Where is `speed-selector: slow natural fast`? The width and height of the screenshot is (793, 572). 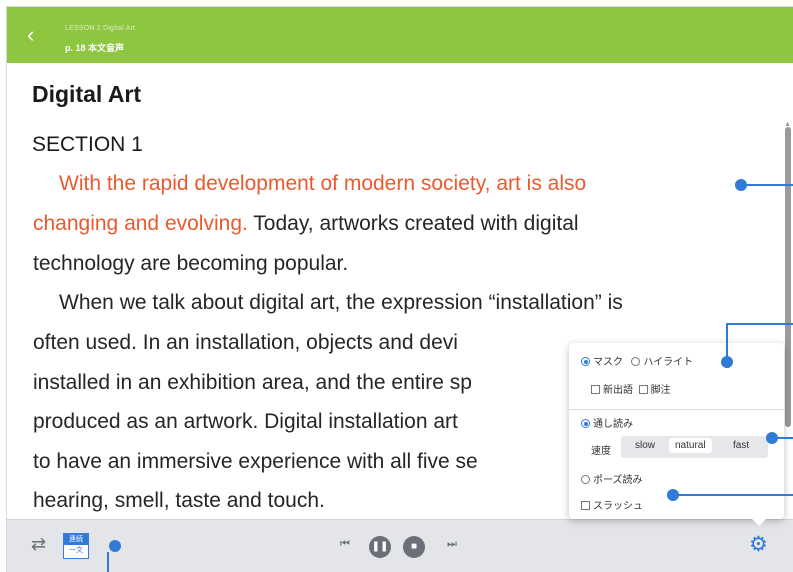
speed-selector: slow natural fast is located at coordinates (694, 447).